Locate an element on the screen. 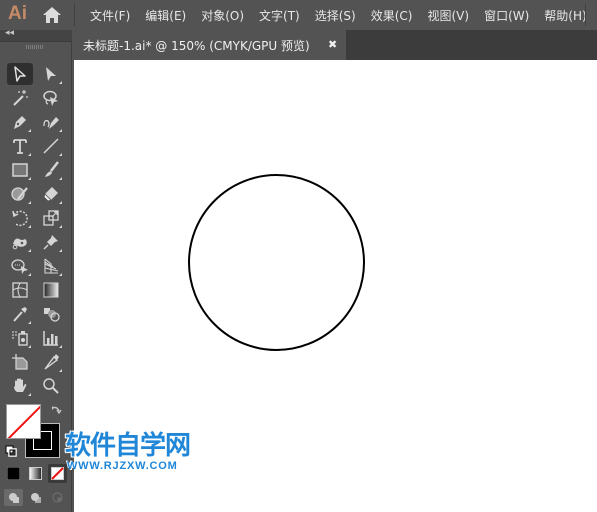 This screenshot has height=512, width=597. pin-icon is located at coordinates (50, 242).